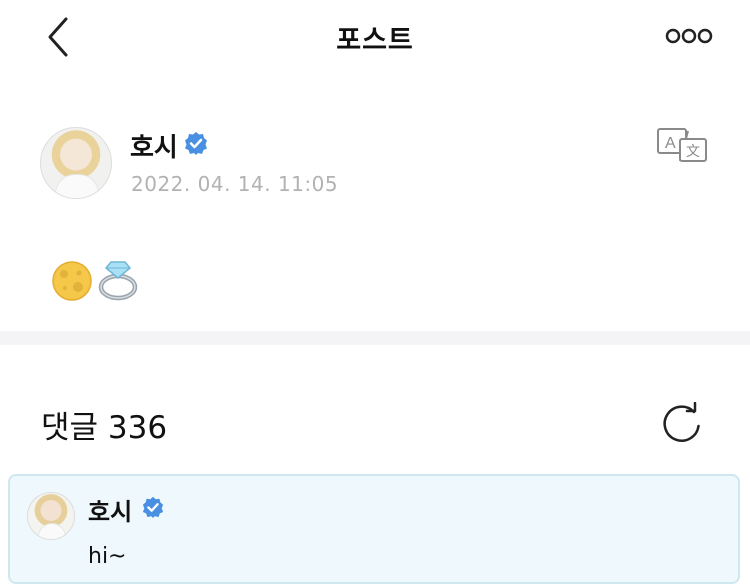 This screenshot has height=588, width=750. What do you see at coordinates (235, 184) in the screenshot?
I see `post-date: 2022. 04. 14. 11:05` at bounding box center [235, 184].